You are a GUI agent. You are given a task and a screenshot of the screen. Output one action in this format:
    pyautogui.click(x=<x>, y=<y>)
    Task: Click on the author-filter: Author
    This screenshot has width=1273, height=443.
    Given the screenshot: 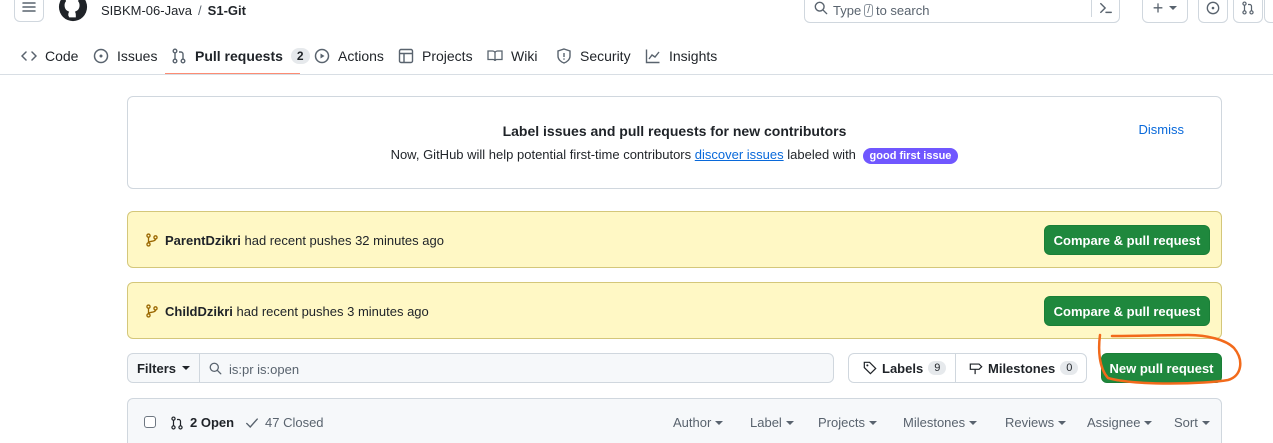 What is the action you would take?
    pyautogui.click(x=698, y=422)
    